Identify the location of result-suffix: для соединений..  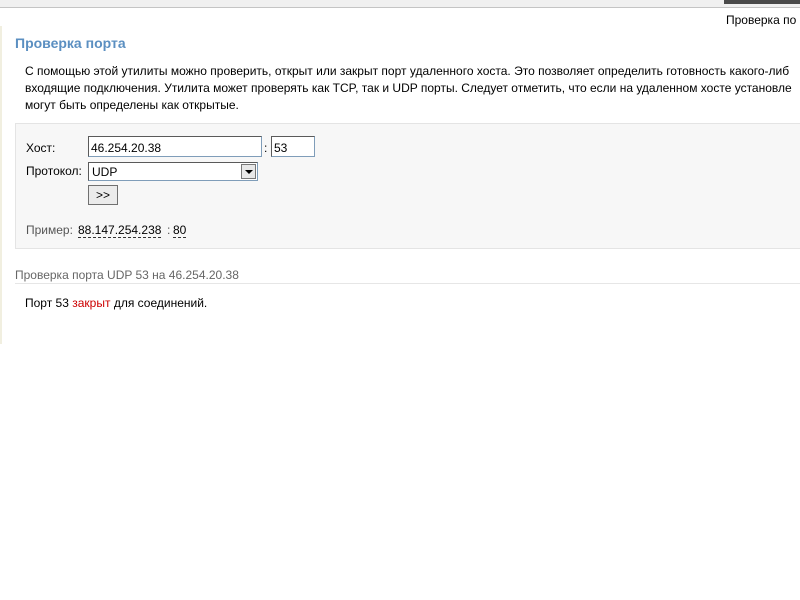
(160, 303).